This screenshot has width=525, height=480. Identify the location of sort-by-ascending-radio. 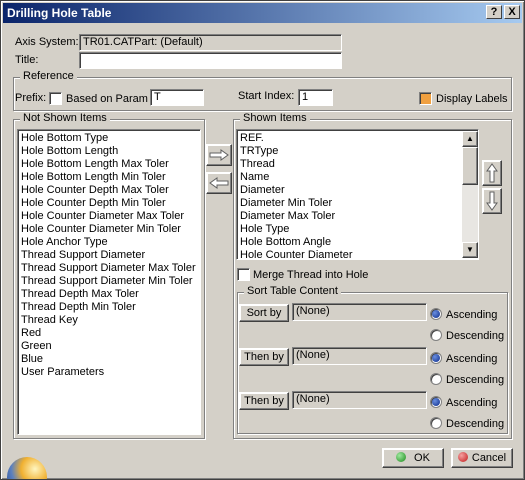
(436, 314).